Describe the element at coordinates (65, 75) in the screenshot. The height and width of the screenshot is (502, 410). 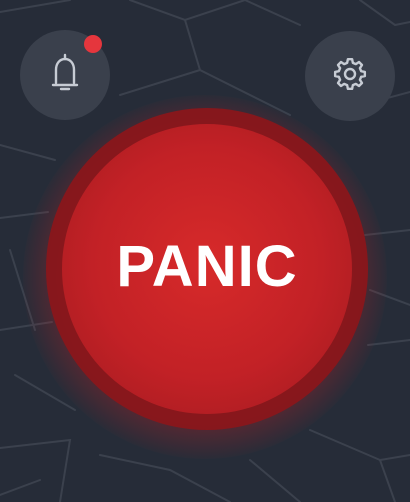
I see `bell-icon` at that location.